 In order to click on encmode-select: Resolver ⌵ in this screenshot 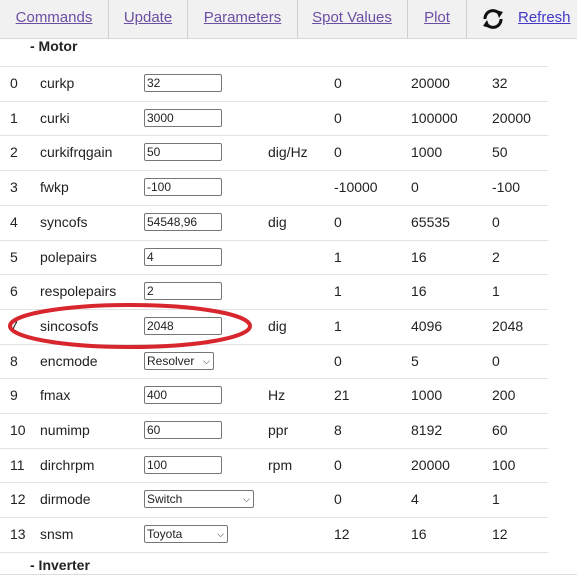, I will do `click(179, 360)`.